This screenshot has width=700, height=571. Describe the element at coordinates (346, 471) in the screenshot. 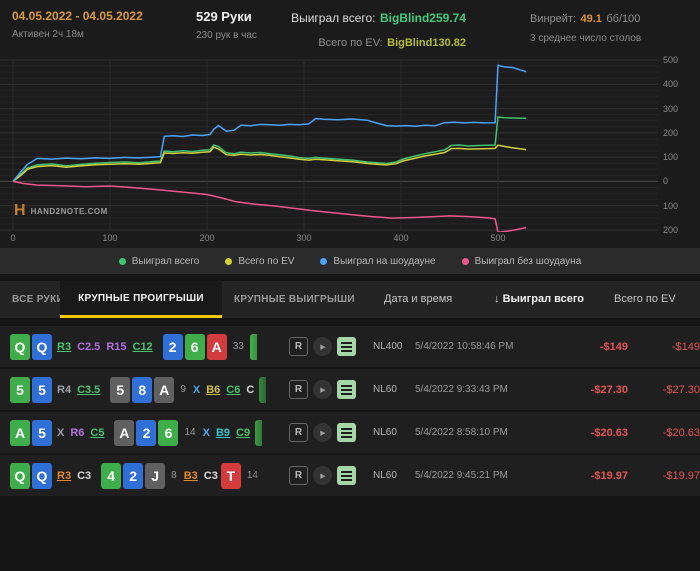

I see `list-icon` at that location.